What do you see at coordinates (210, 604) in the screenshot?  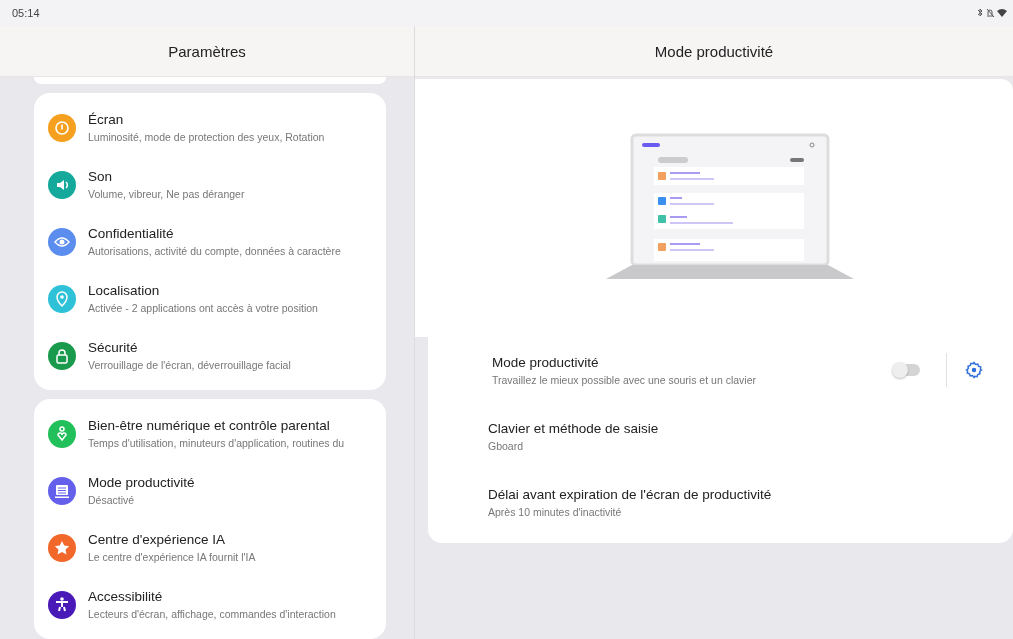 I see `settings-item: Accessibilité Lecteurs d'écran, affichage, commandes d'interaction` at bounding box center [210, 604].